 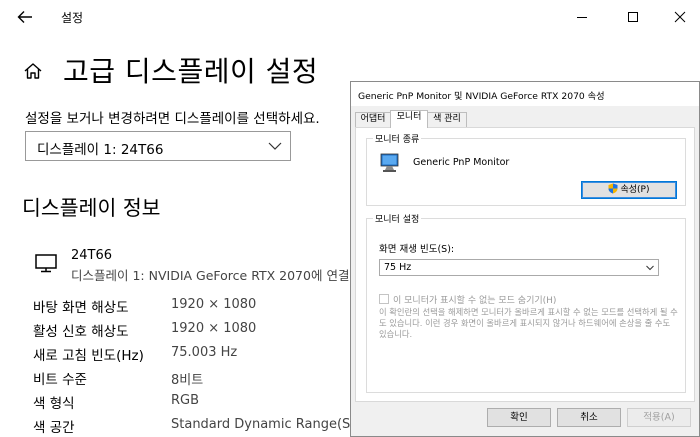 What do you see at coordinates (191, 71) in the screenshot?
I see `page-title: 고급 디스플레이 설정` at bounding box center [191, 71].